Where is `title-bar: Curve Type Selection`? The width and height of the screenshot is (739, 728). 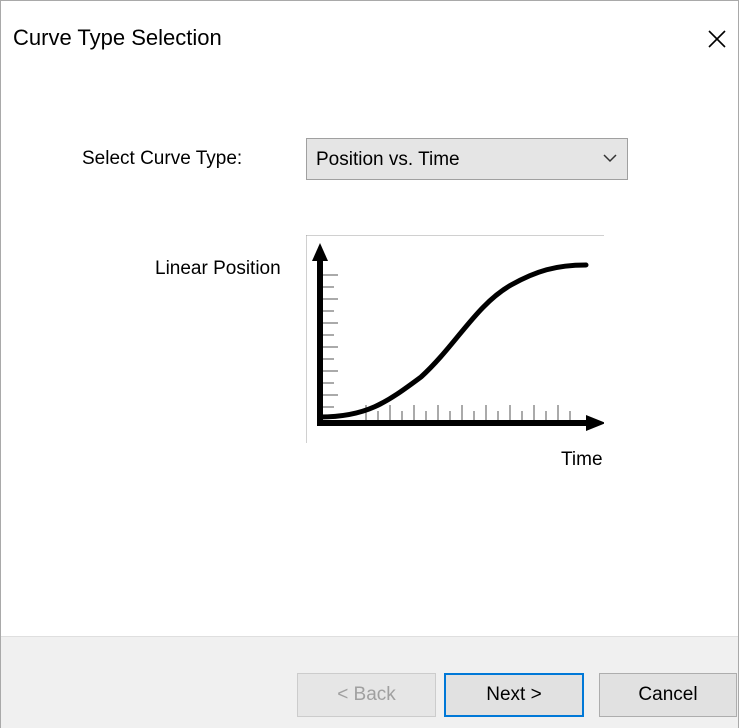
title-bar: Curve Type Selection is located at coordinates (369, 40).